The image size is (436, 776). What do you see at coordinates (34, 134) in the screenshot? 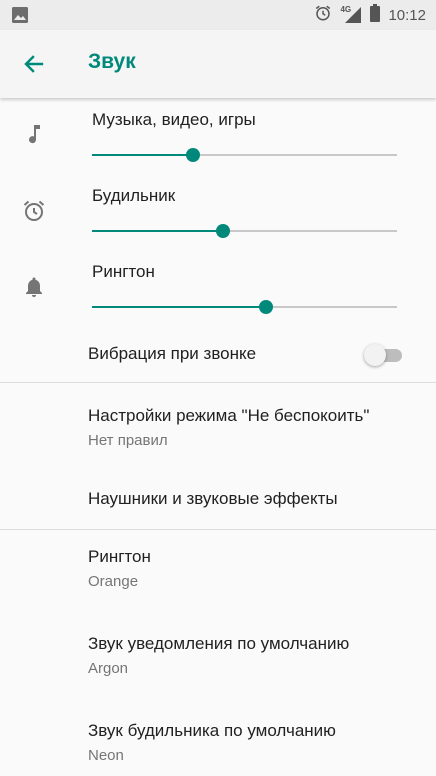
I see `music-note-icon` at bounding box center [34, 134].